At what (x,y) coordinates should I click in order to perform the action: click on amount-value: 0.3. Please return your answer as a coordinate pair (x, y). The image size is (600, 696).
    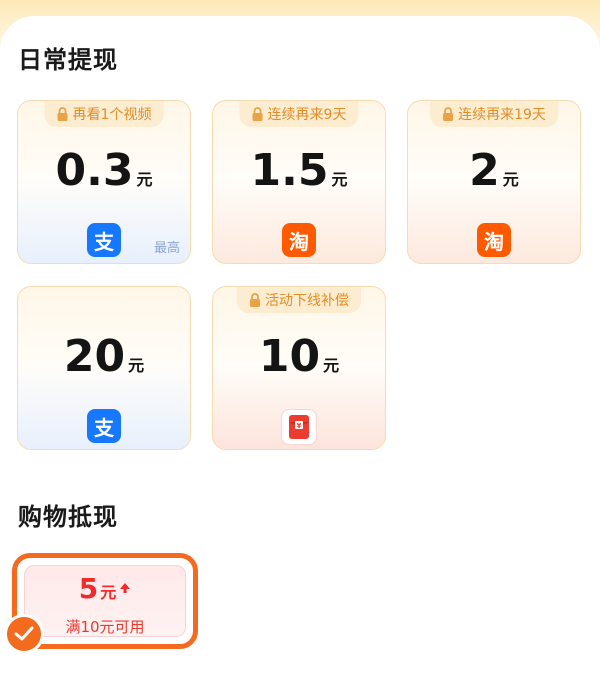
    Looking at the image, I should click on (94, 170).